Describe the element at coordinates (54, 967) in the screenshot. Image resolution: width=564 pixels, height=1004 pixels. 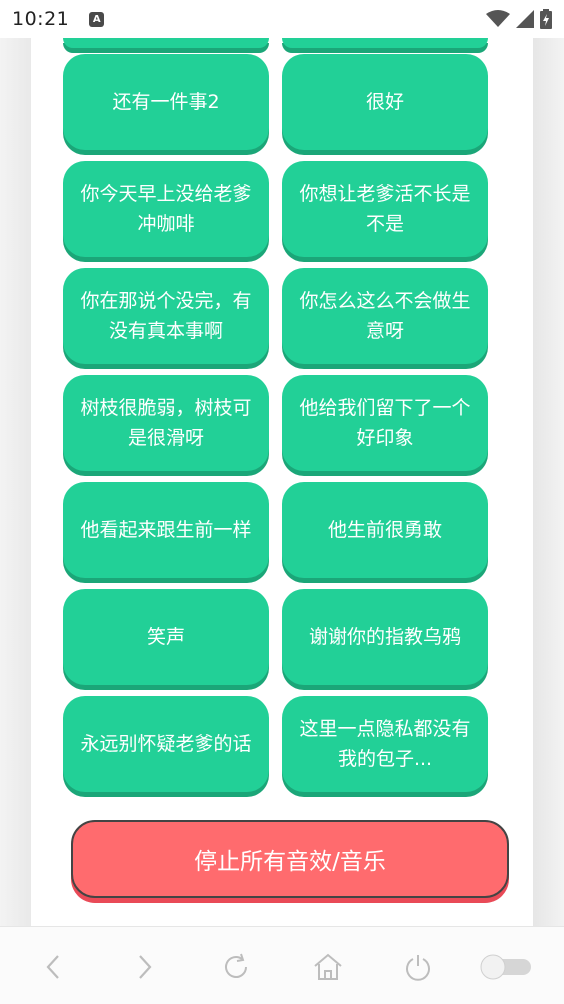
I see `back-icon` at that location.